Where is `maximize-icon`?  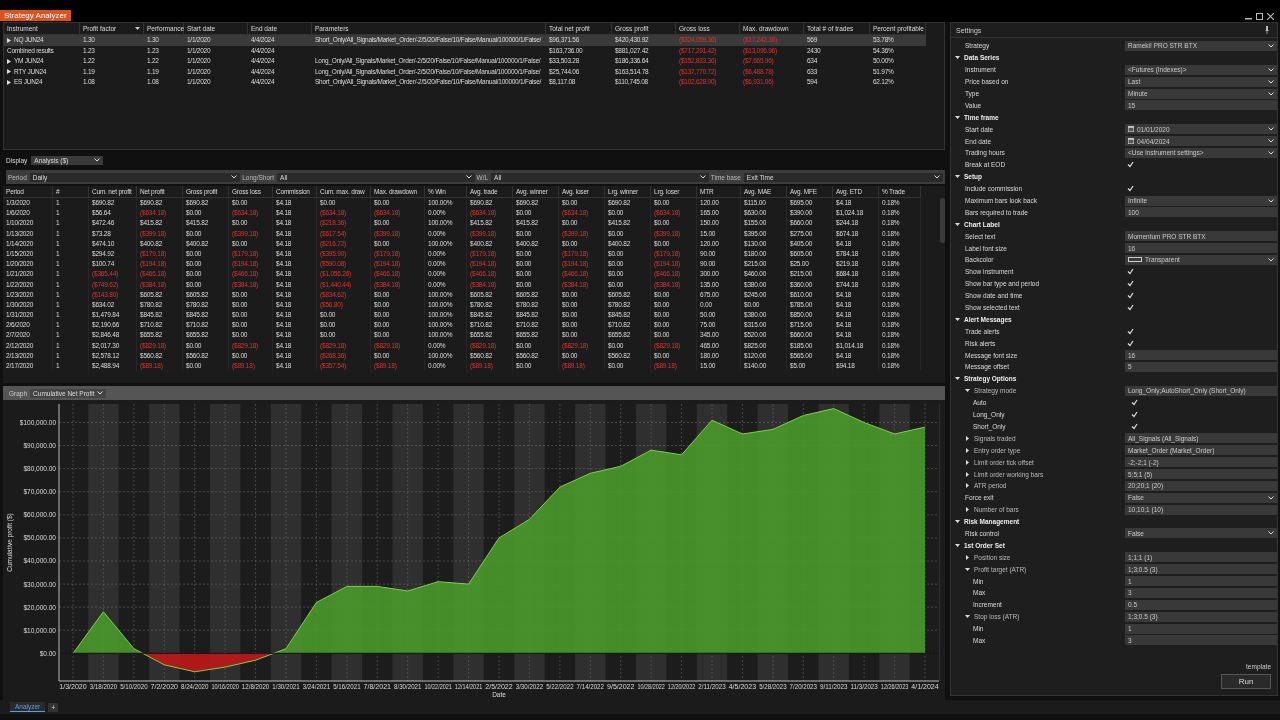
maximize-icon is located at coordinates (1259, 16).